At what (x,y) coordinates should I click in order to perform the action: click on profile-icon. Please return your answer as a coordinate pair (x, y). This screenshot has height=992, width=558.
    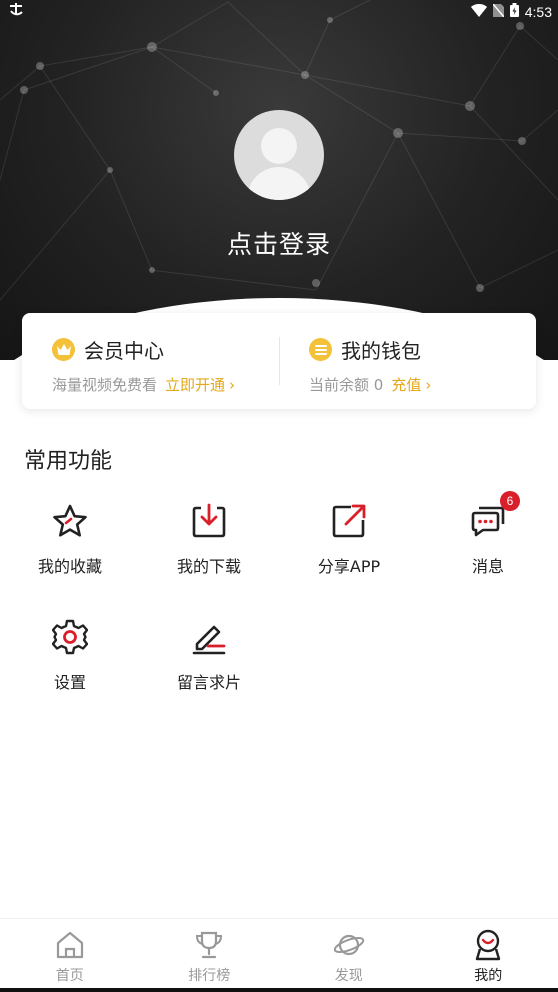
    Looking at the image, I should click on (488, 945).